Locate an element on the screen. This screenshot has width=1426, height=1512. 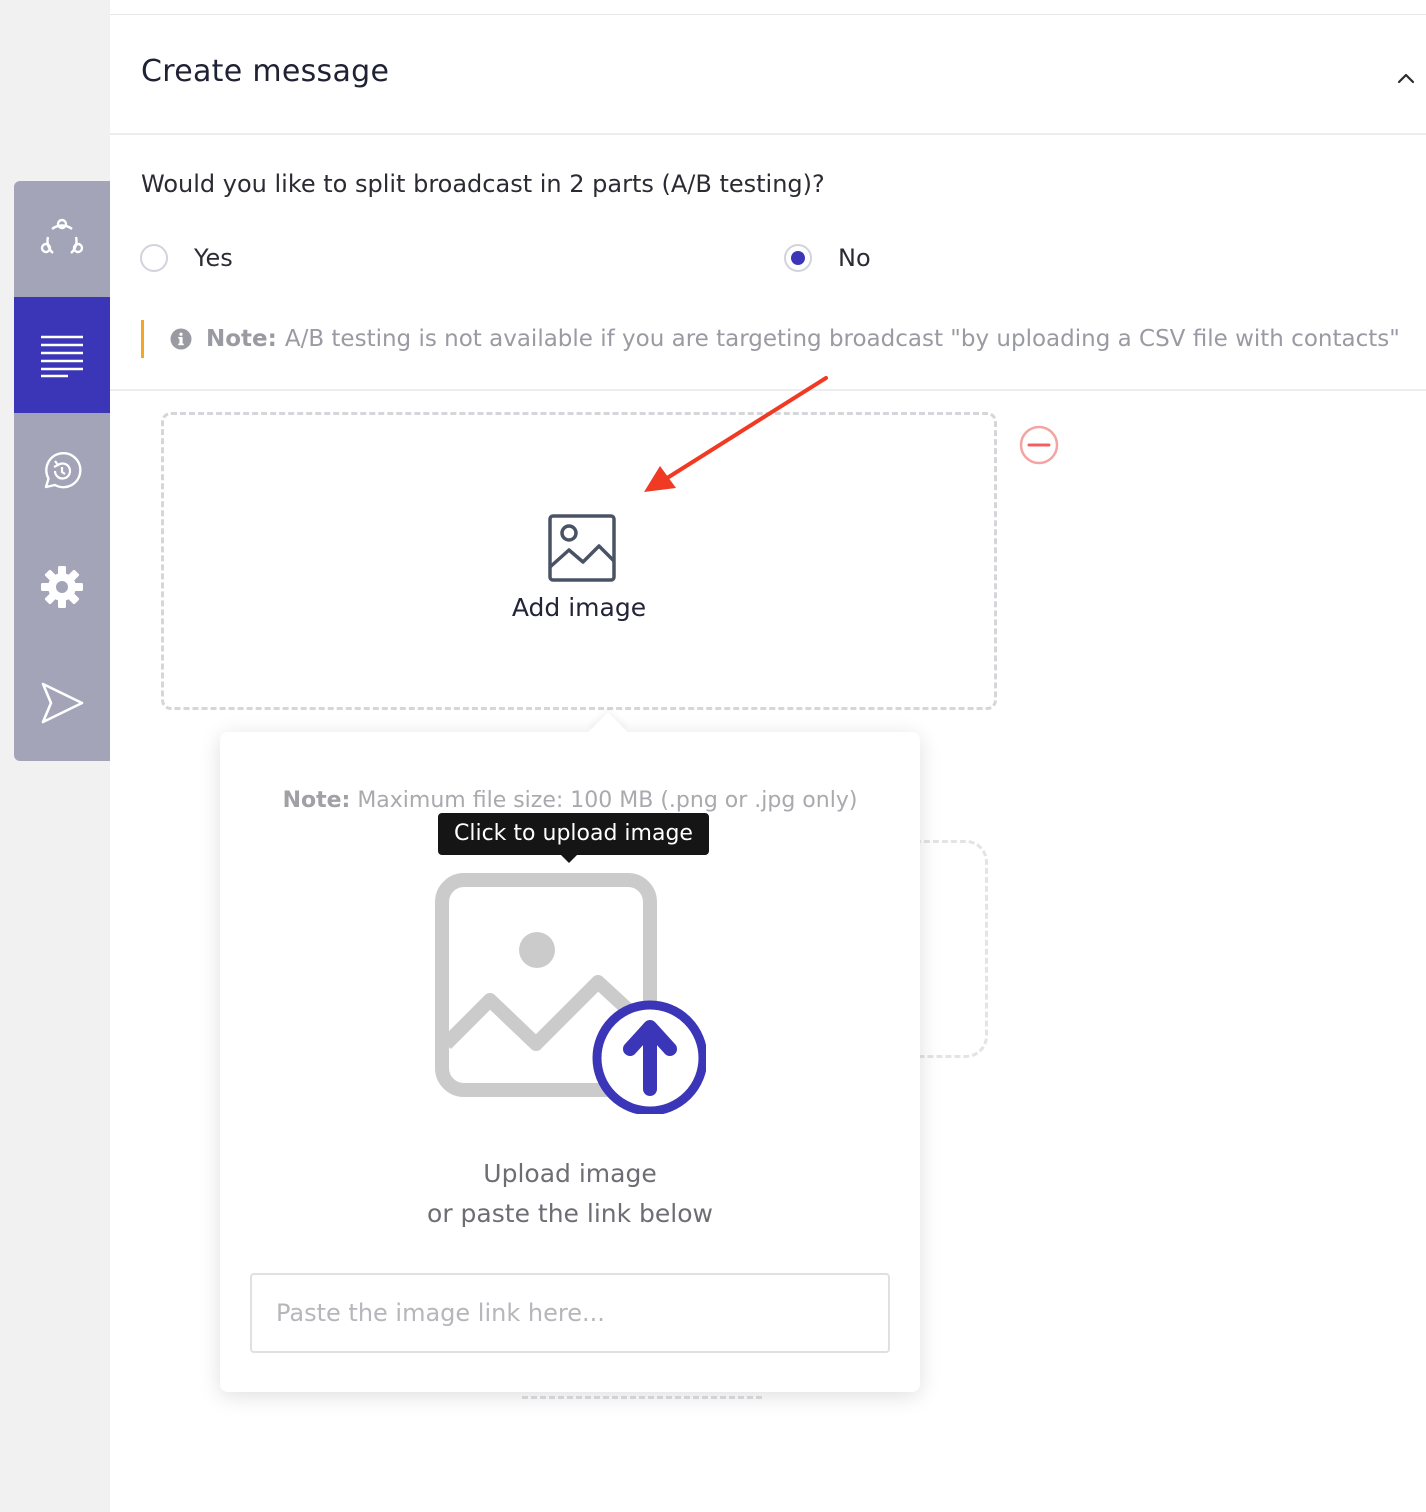
sidebar-item-followup is located at coordinates (62, 471).